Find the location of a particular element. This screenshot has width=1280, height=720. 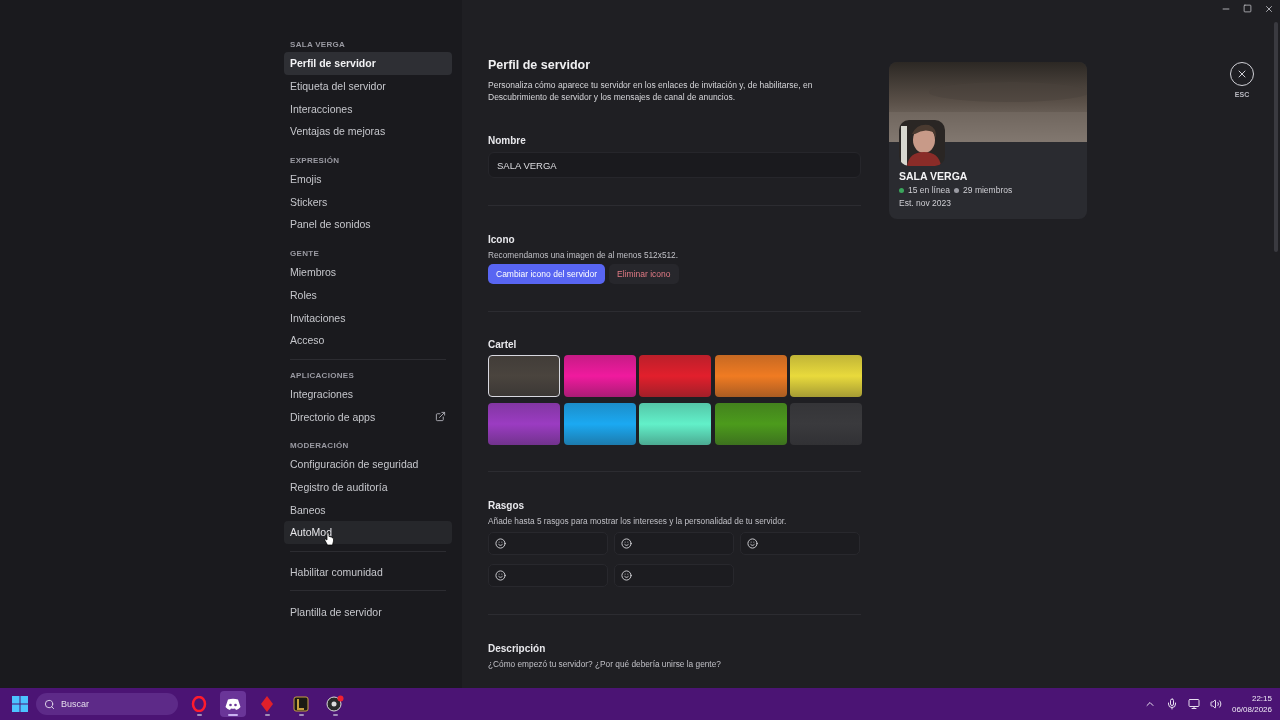

member-dot is located at coordinates (957, 190).